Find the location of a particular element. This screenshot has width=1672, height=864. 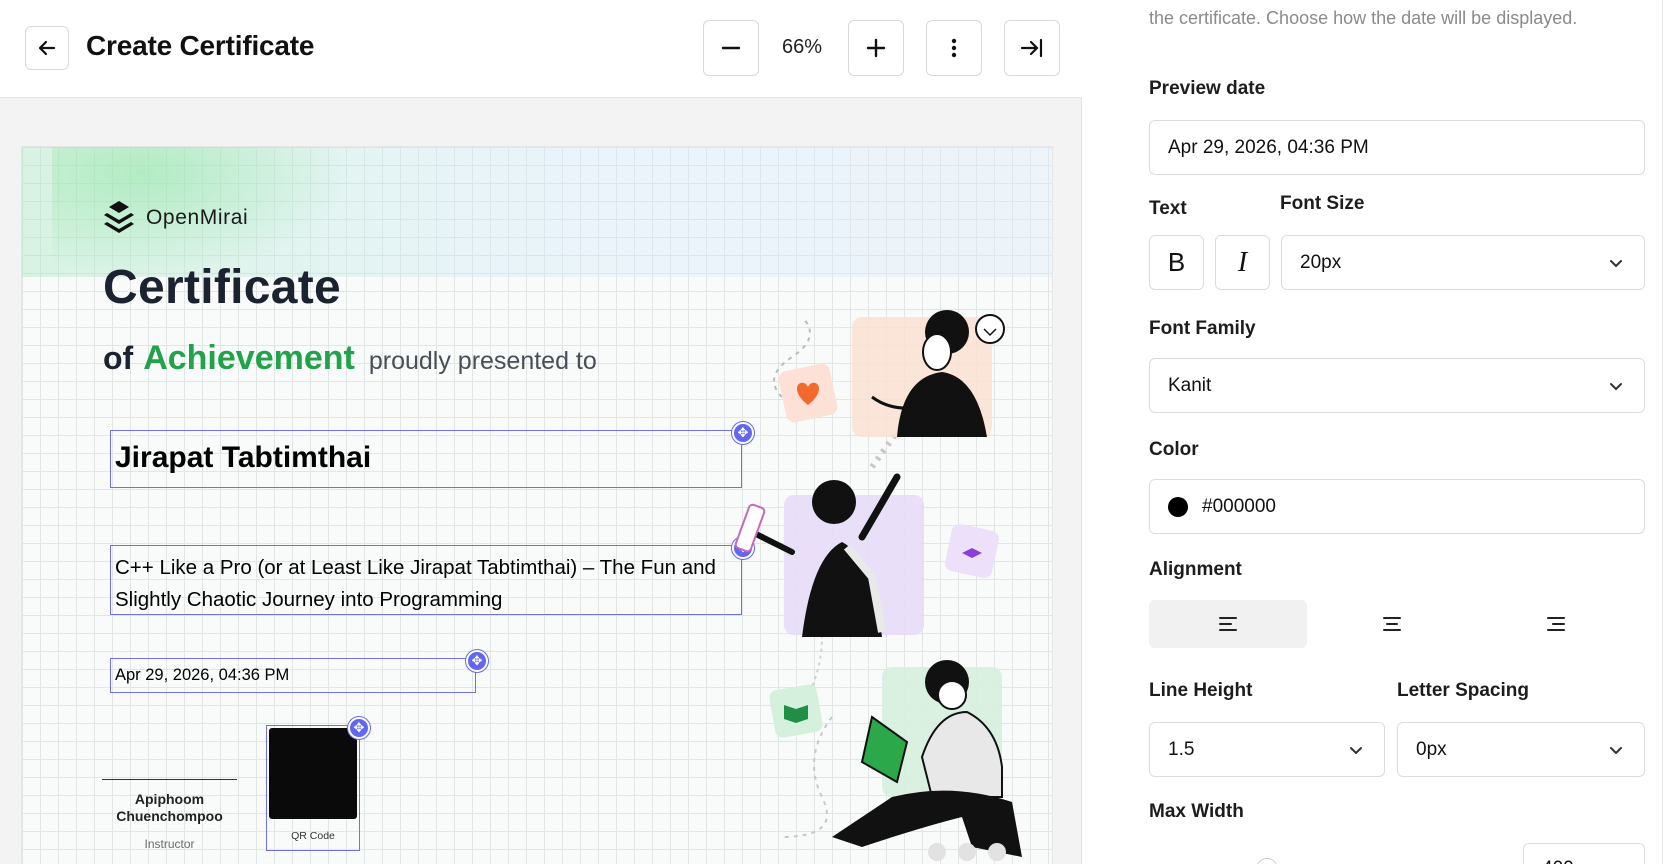

preview-date-value: Apr 29, 2026, 04:36 PM is located at coordinates (1268, 147).